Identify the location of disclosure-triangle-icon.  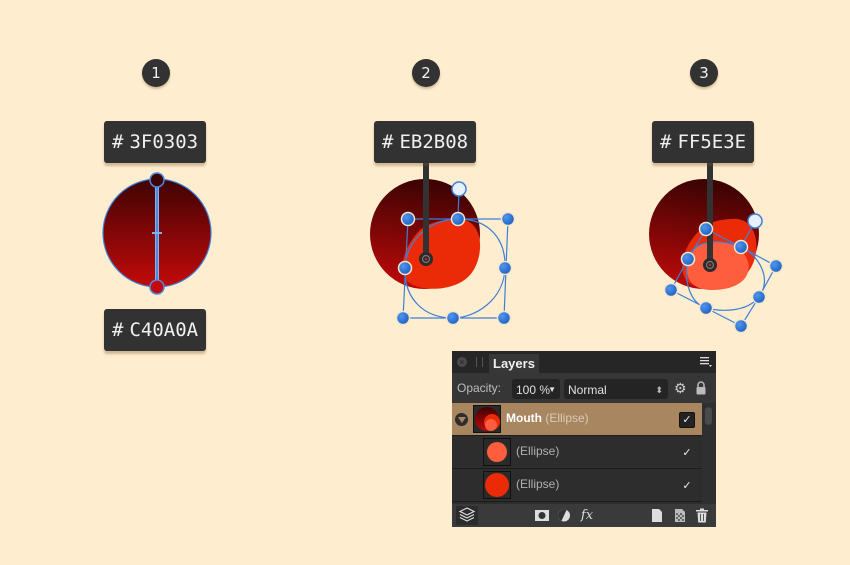
(461, 419).